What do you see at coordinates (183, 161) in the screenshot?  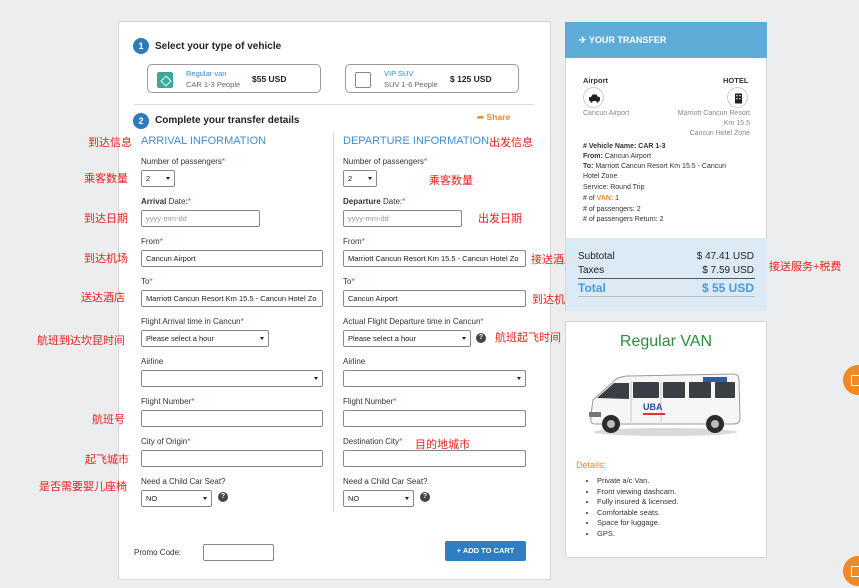 I see `arrival-passengers-label: Number of passengers*` at bounding box center [183, 161].